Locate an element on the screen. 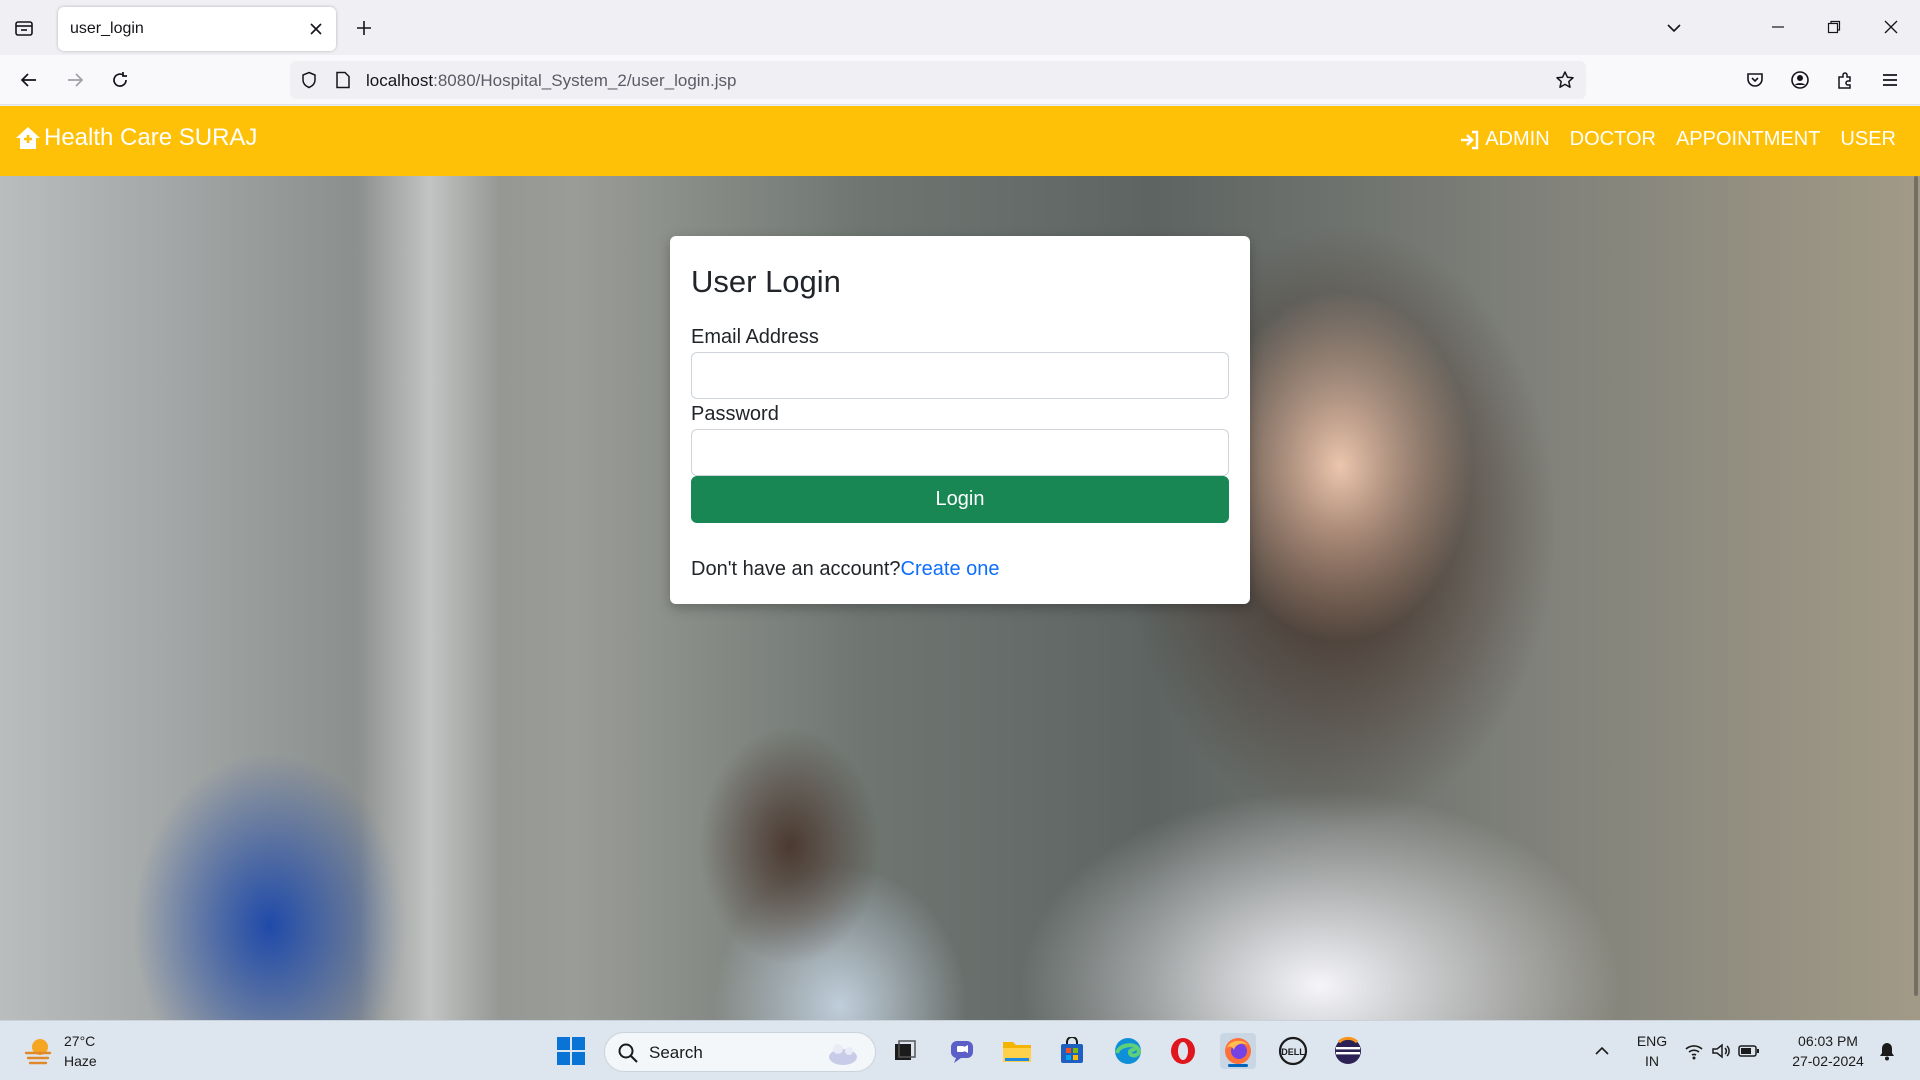 The width and height of the screenshot is (1920, 1080). active-indicator is located at coordinates (1238, 1065).